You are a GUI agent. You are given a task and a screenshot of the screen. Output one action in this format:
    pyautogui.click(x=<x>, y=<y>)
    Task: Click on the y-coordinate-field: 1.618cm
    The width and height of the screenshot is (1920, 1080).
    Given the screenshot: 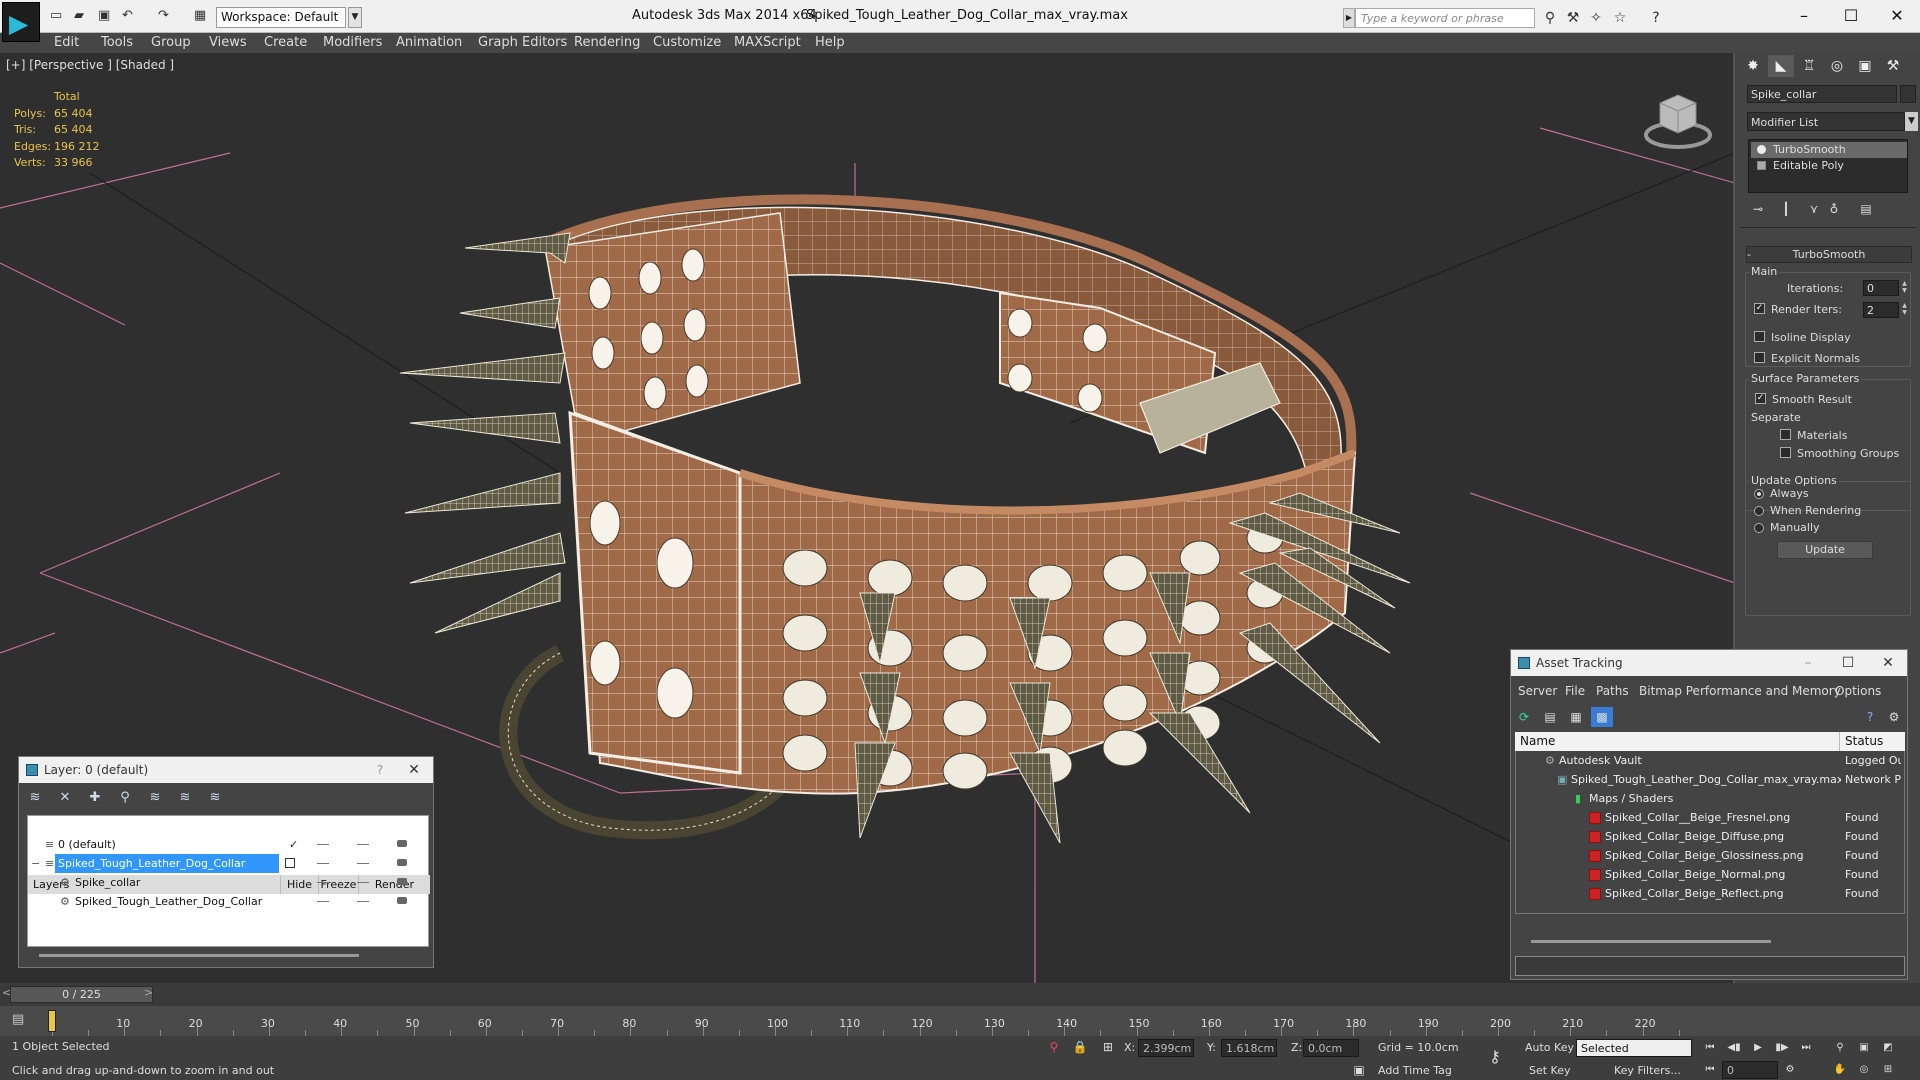 What is the action you would take?
    pyautogui.click(x=1249, y=1048)
    